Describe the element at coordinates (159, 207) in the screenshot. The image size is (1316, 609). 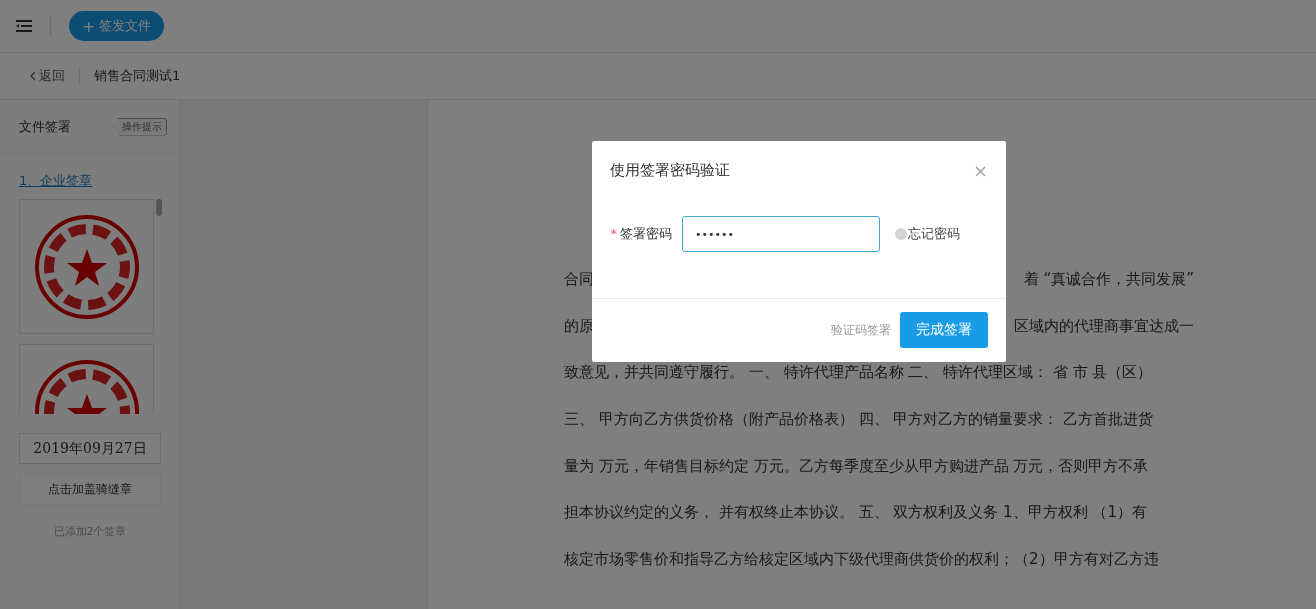
I see `scrollbar-thumb` at that location.